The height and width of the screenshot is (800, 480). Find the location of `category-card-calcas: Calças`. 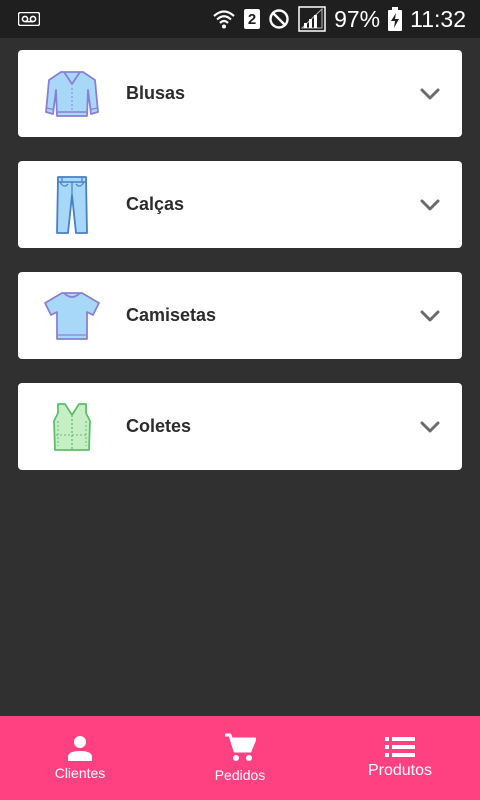

category-card-calcas: Calças is located at coordinates (240, 204).